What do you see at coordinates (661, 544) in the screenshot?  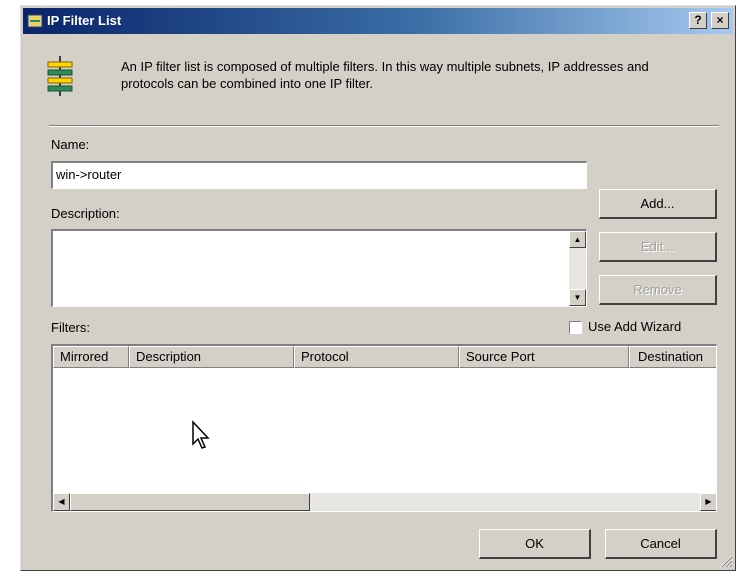 I see `cancel-button: Cancel` at bounding box center [661, 544].